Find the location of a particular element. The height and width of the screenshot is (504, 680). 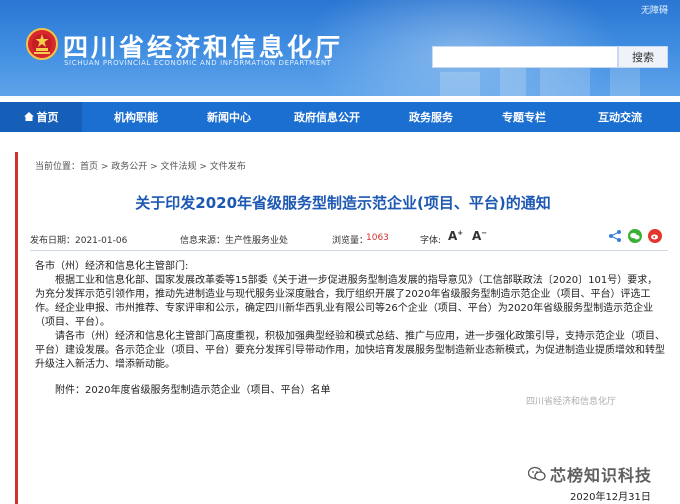

meta-divider is located at coordinates (349, 250).